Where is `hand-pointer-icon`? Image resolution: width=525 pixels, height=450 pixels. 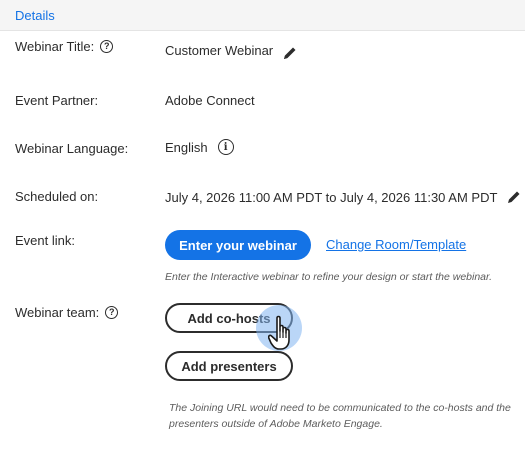
hand-pointer-icon is located at coordinates (279, 332).